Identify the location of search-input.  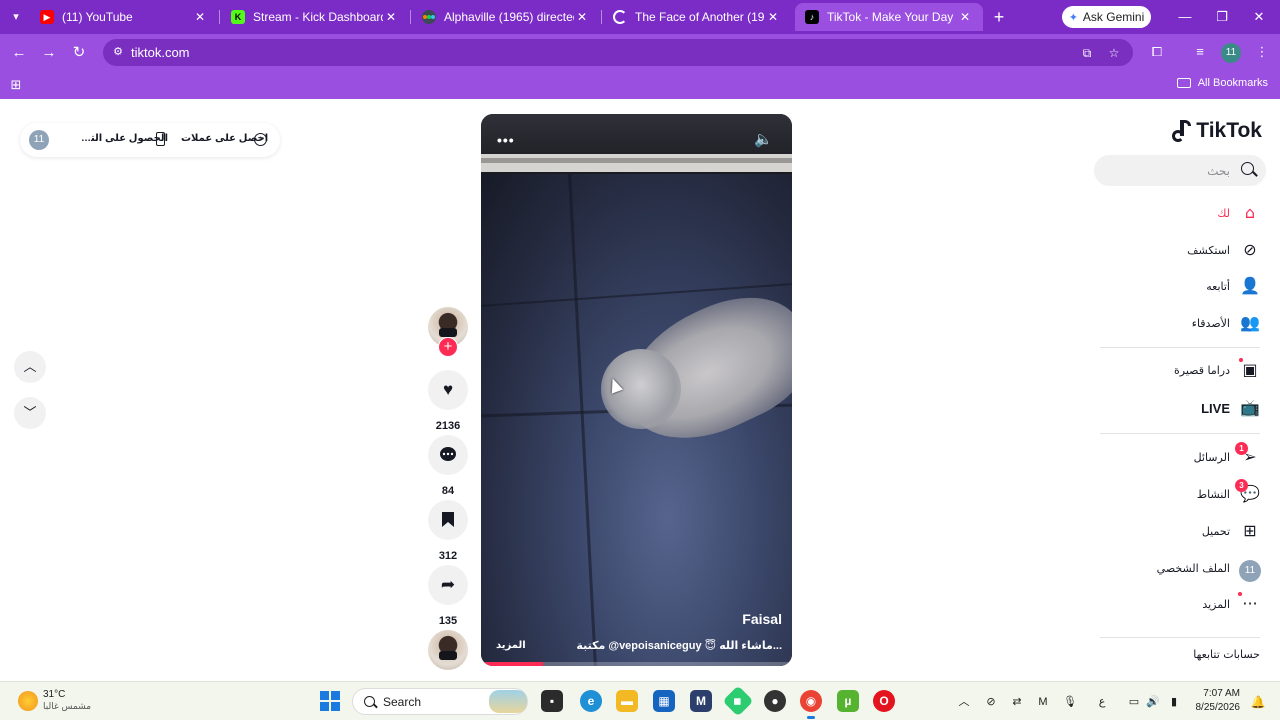
(1167, 170).